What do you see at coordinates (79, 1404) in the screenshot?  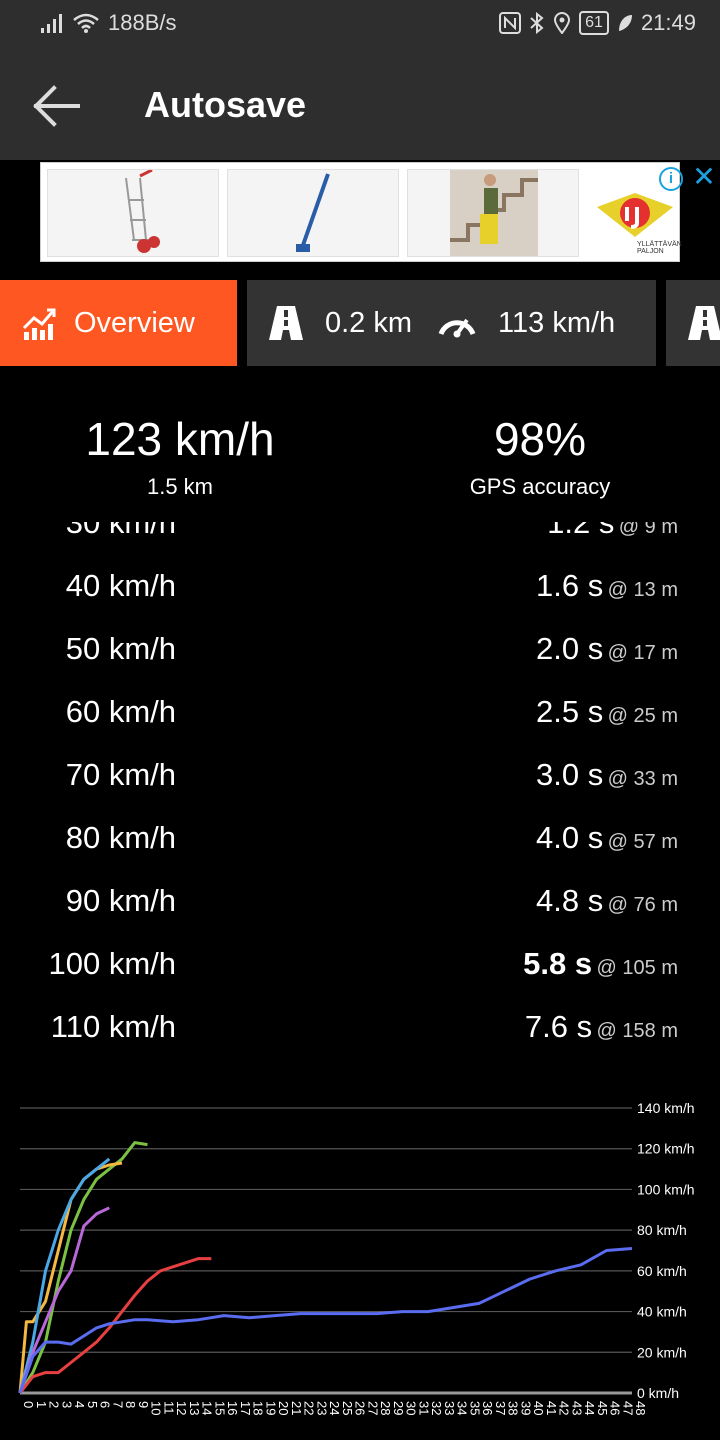 I see `x-tick-label: 4` at bounding box center [79, 1404].